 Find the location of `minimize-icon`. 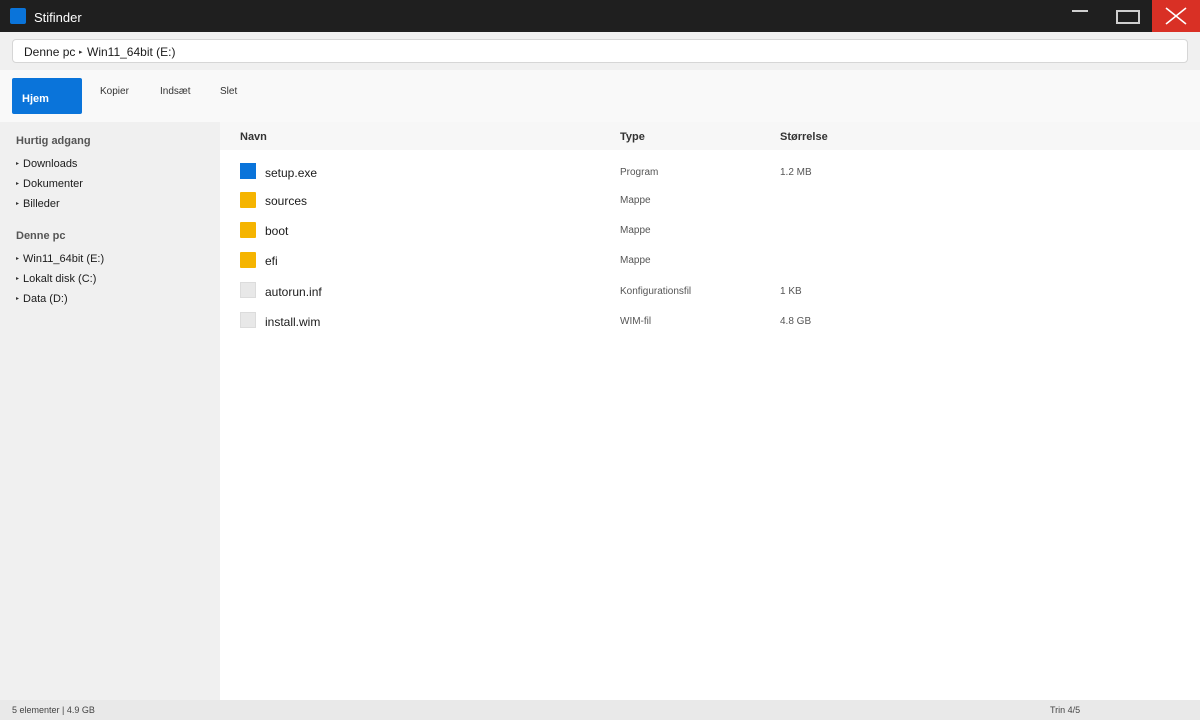

minimize-icon is located at coordinates (1080, 11).